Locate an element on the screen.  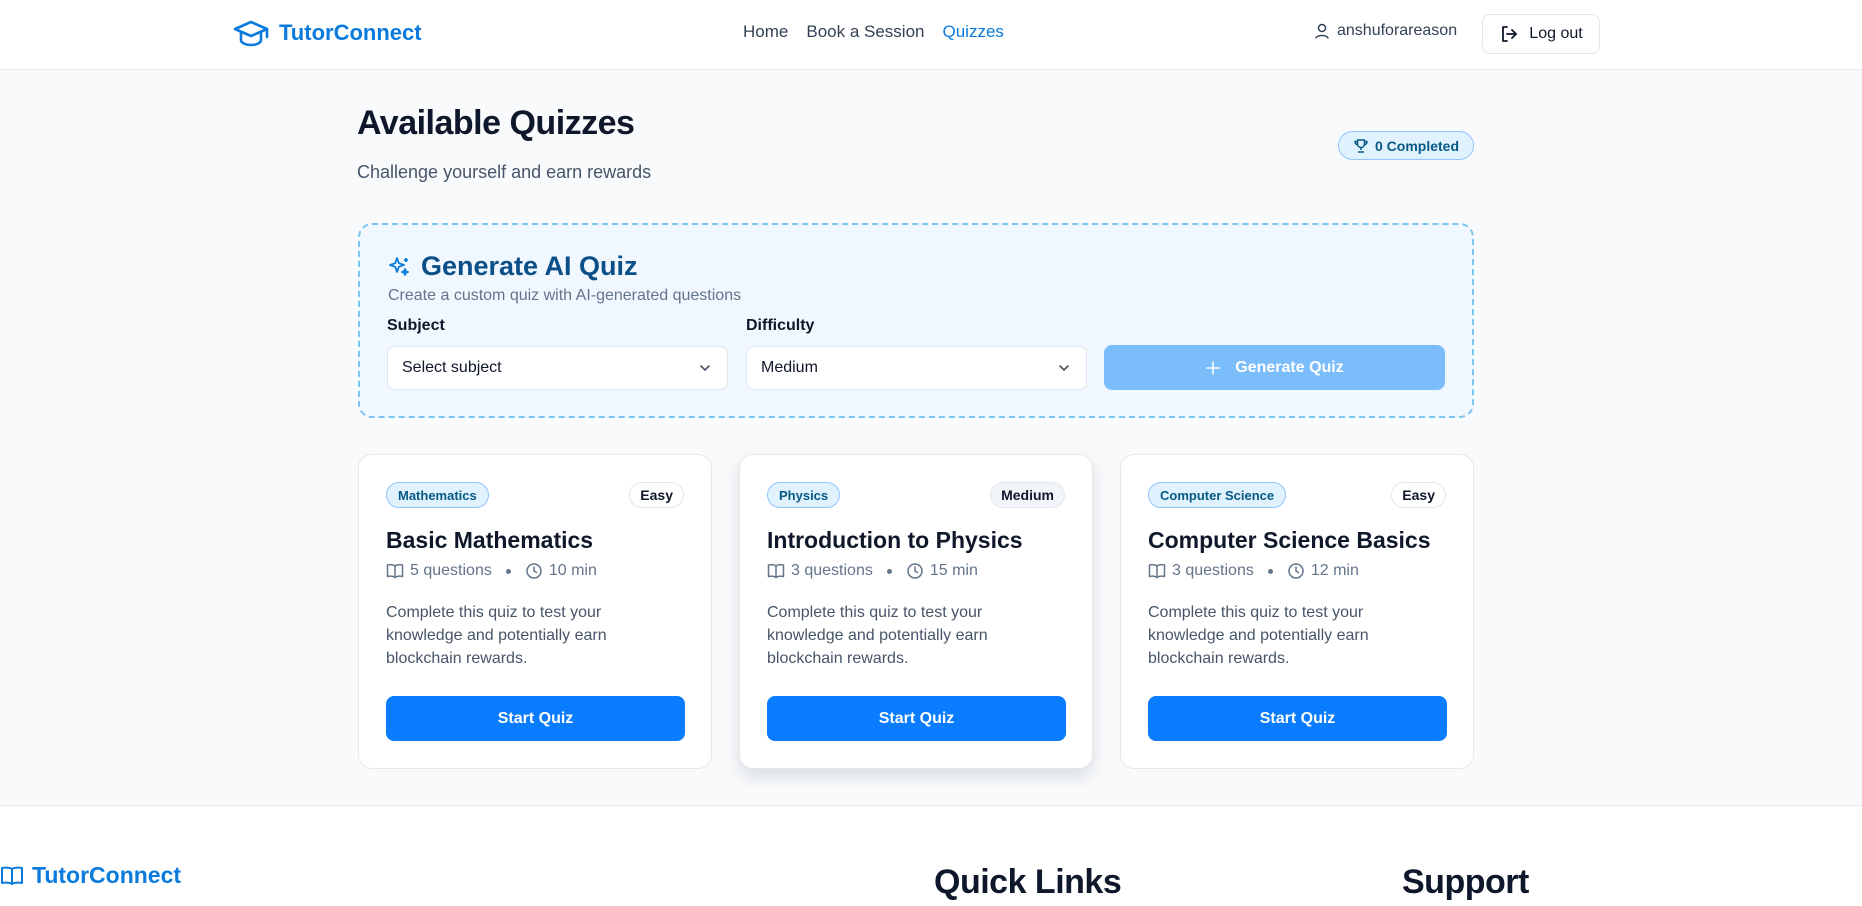
logout-label: Log out is located at coordinates (1556, 33).